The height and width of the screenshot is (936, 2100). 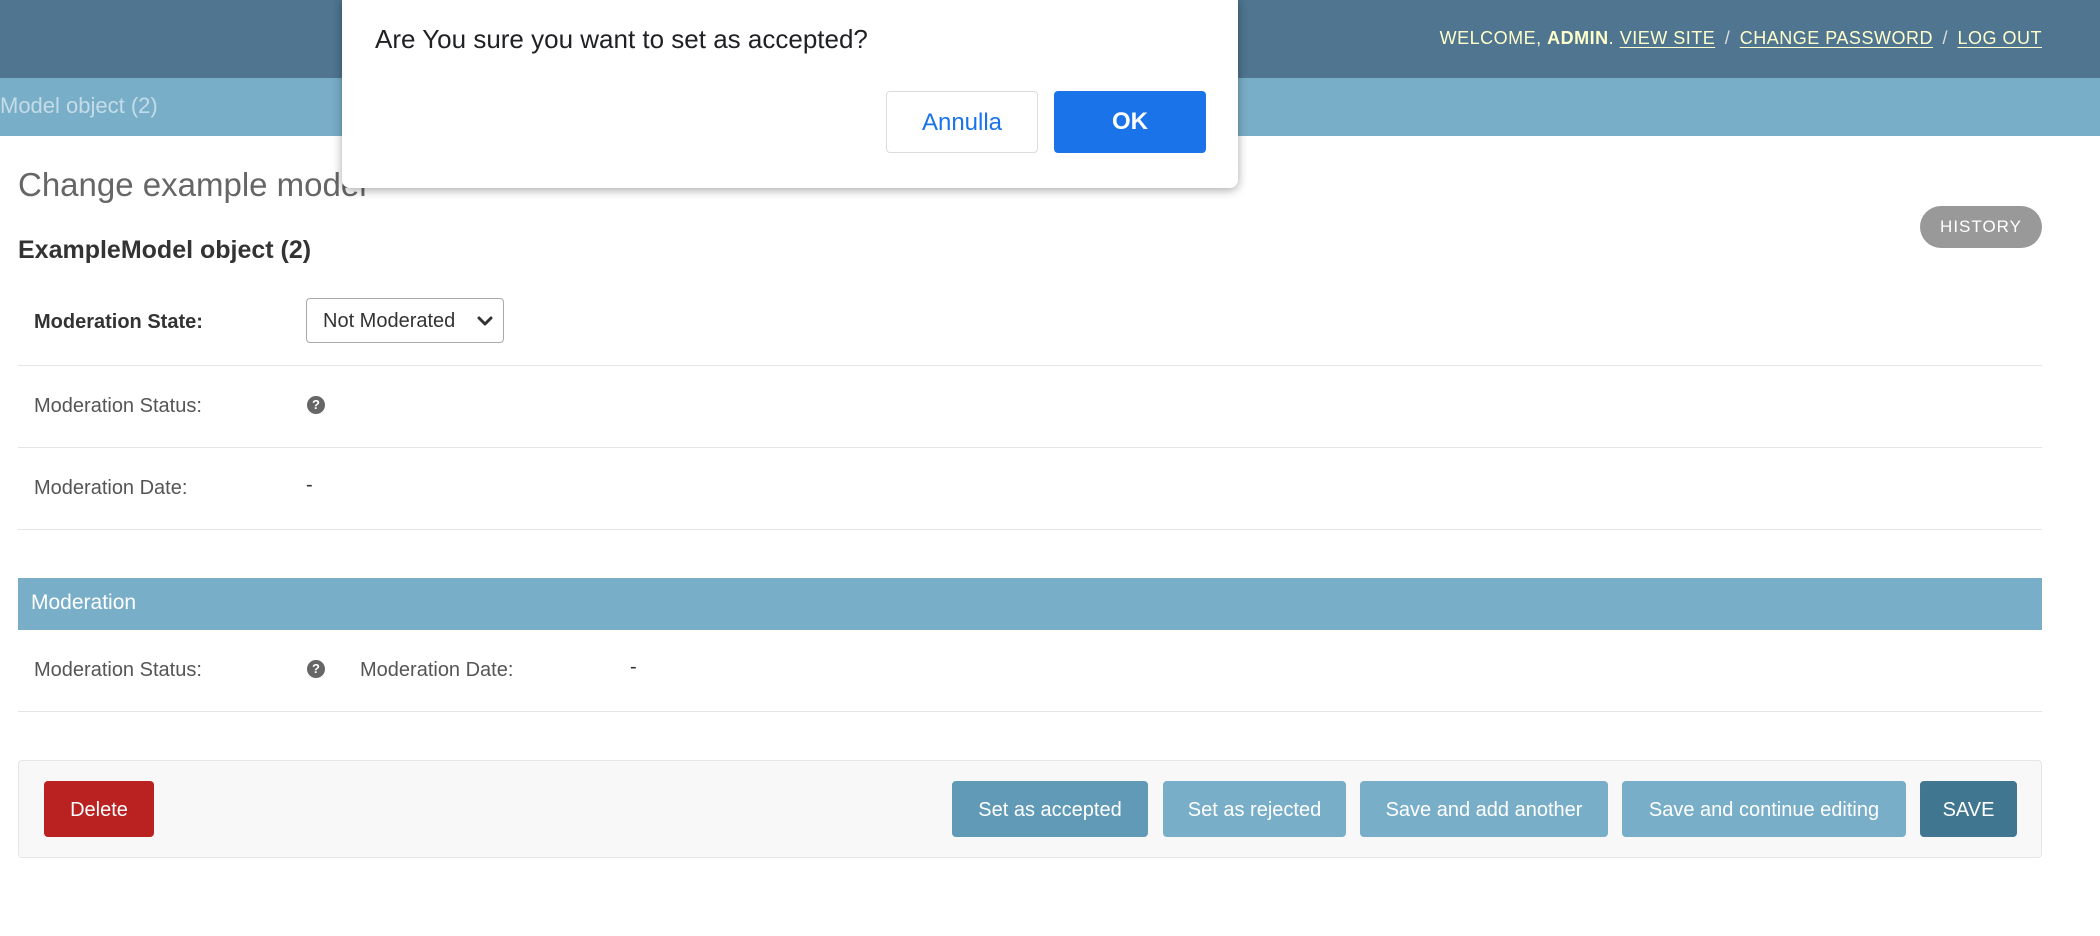 I want to click on moderation-state-value: Not Moderated, so click(x=389, y=321).